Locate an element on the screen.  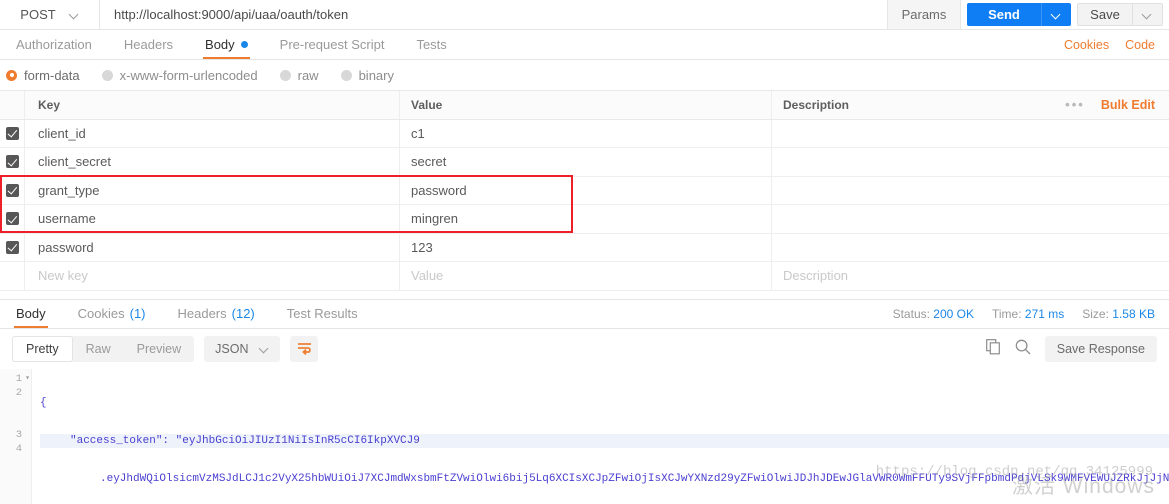
params-button: Params is located at coordinates (924, 14).